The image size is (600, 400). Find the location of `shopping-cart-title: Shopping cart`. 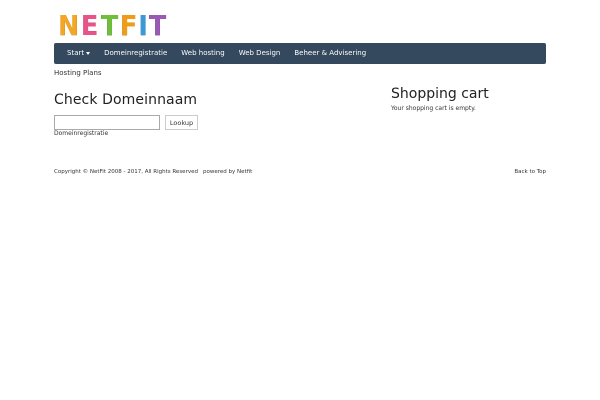

shopping-cart-title: Shopping cart is located at coordinates (440, 94).